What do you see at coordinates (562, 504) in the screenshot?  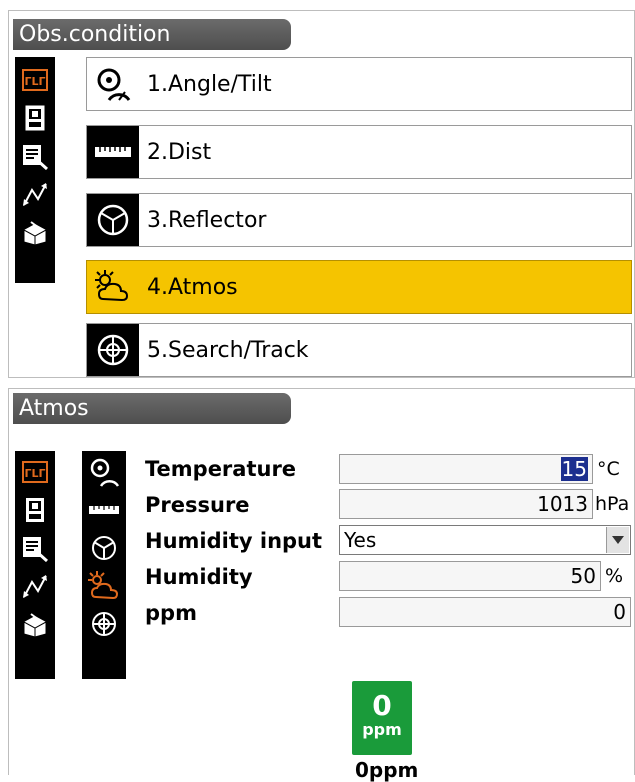 I see `pressure-value: 1013` at bounding box center [562, 504].